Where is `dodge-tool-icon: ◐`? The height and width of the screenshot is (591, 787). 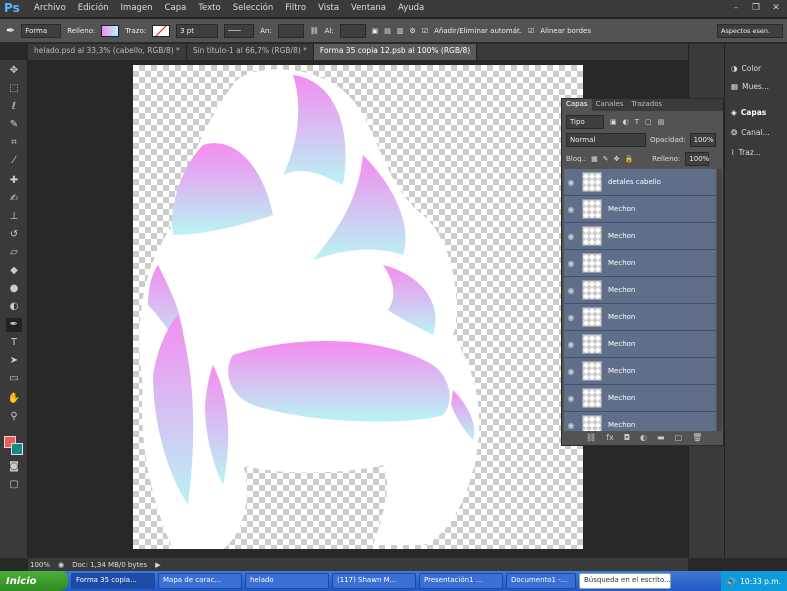 dodge-tool-icon: ◐ is located at coordinates (14, 307).